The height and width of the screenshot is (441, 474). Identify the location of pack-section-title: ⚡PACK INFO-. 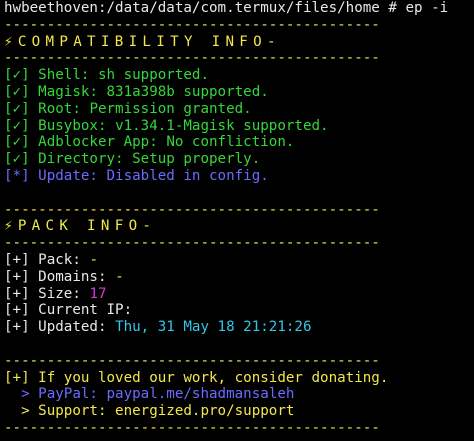
(80, 226).